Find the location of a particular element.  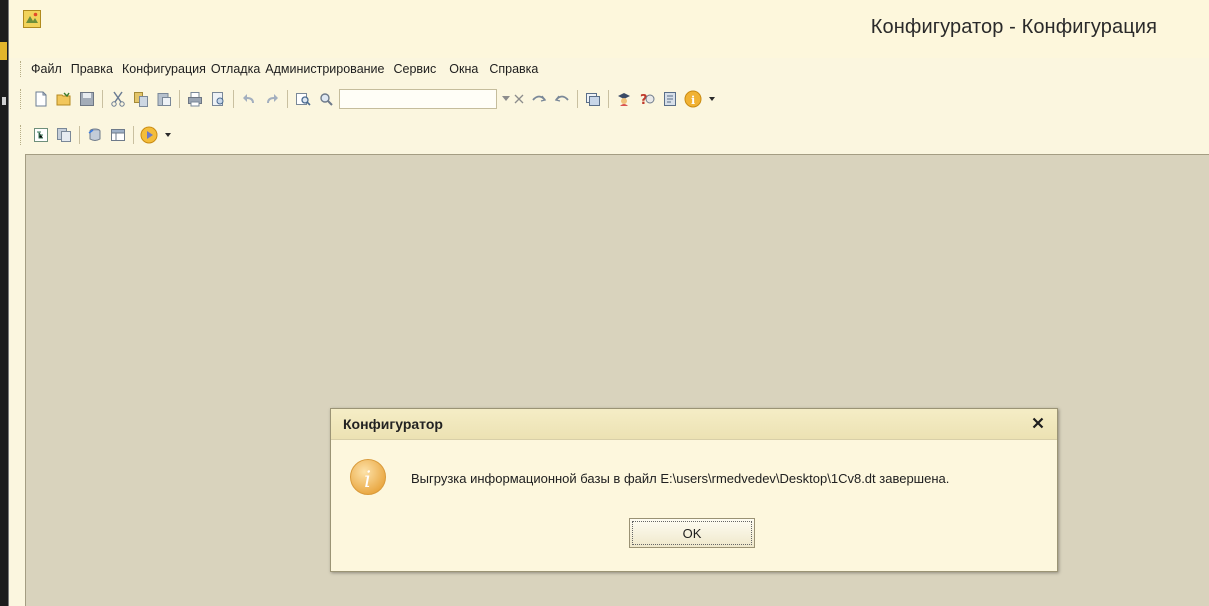

search-down-icon is located at coordinates (562, 99).